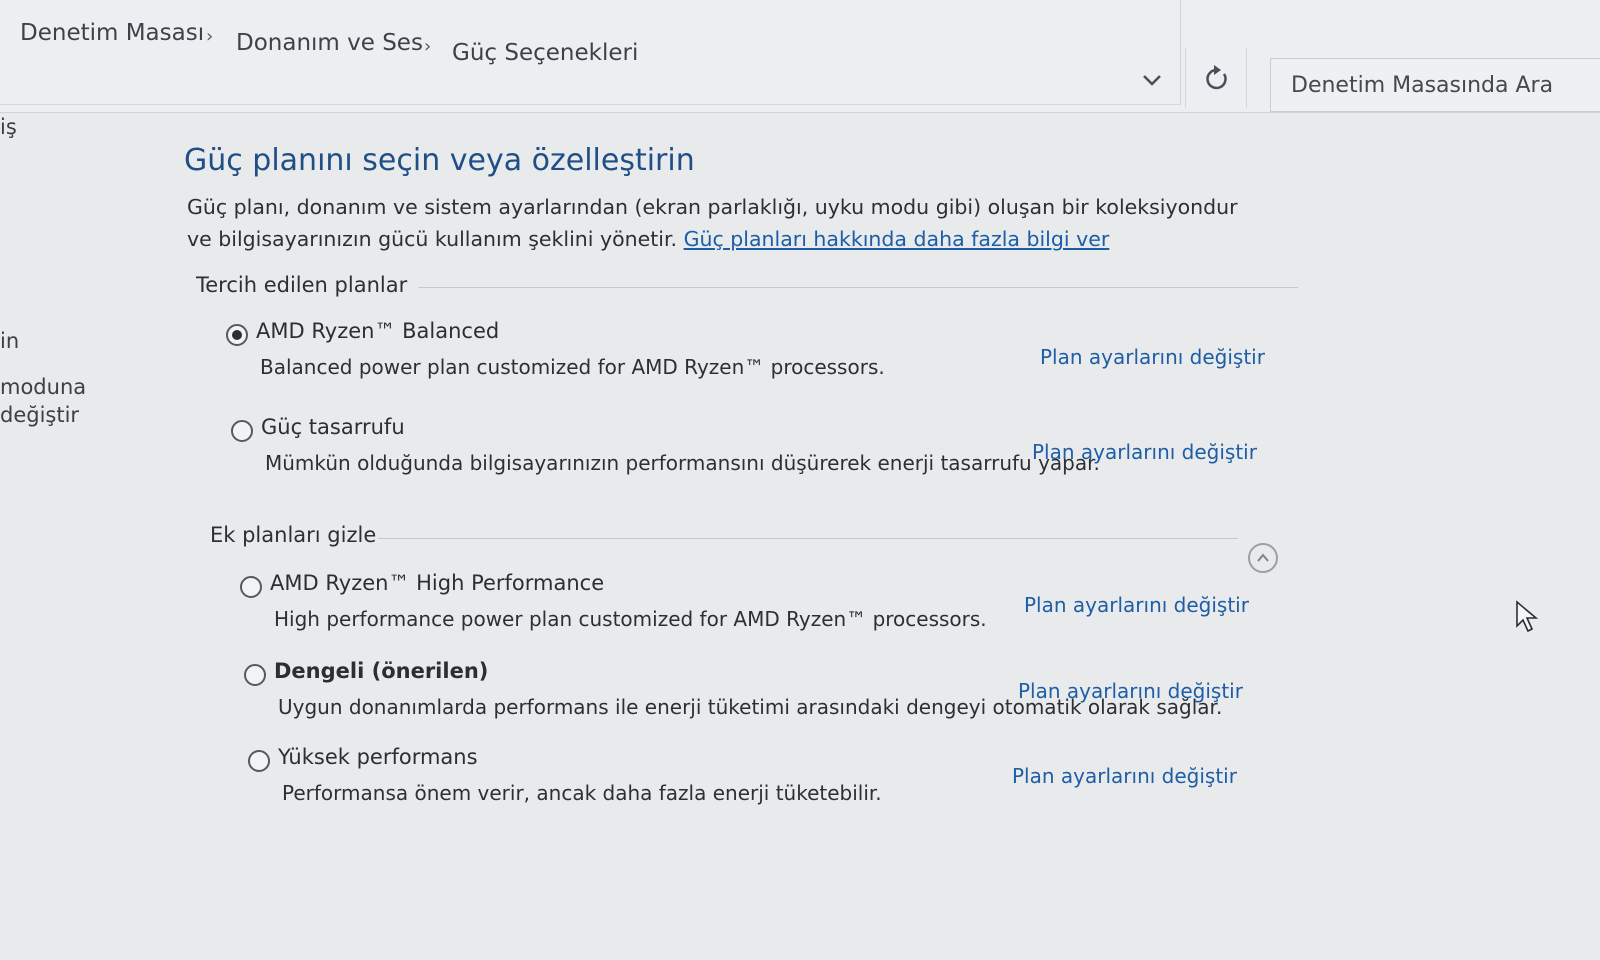 This screenshot has height=960, width=1600. Describe the element at coordinates (437, 583) in the screenshot. I see `plan-name: AMD Ryzen™ High Performance` at that location.